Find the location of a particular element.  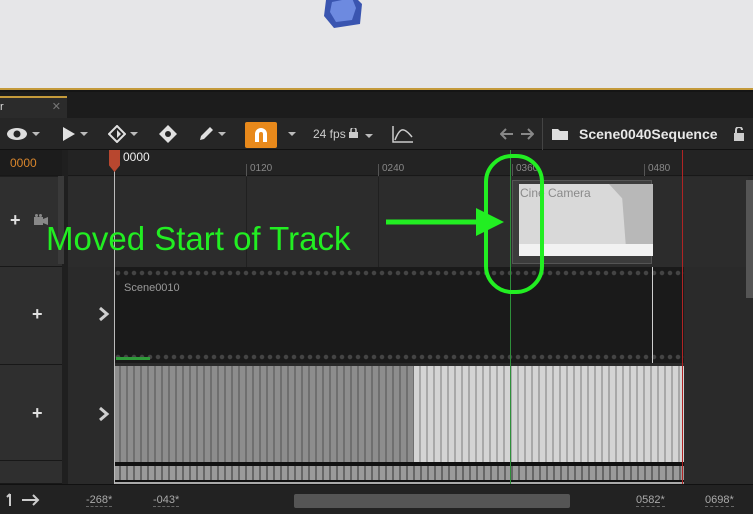

current-frame-display: 0000 is located at coordinates (23, 163).